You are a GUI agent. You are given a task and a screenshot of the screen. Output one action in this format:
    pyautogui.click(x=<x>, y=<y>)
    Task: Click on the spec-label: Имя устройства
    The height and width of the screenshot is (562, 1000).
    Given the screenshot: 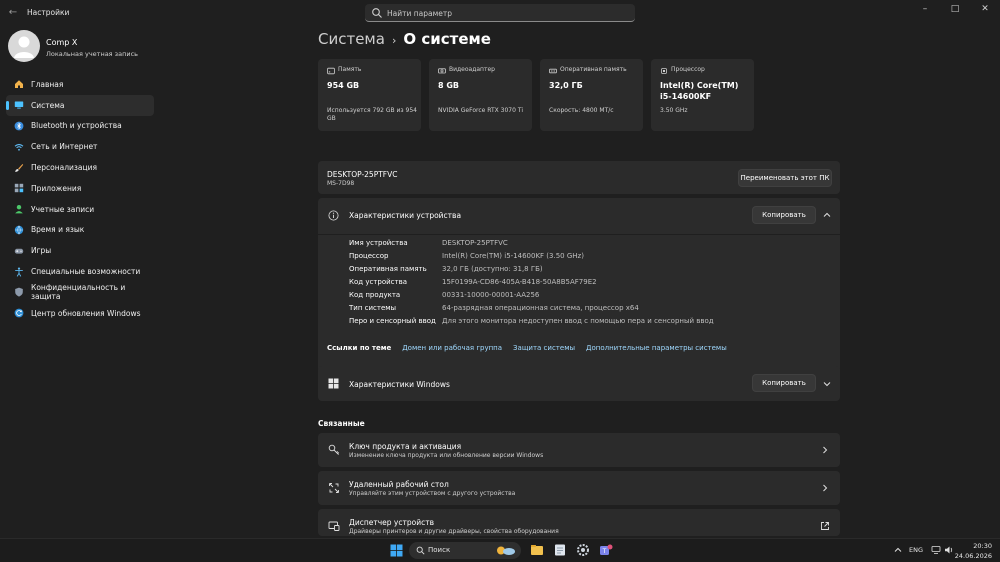 What is the action you would take?
    pyautogui.click(x=378, y=243)
    